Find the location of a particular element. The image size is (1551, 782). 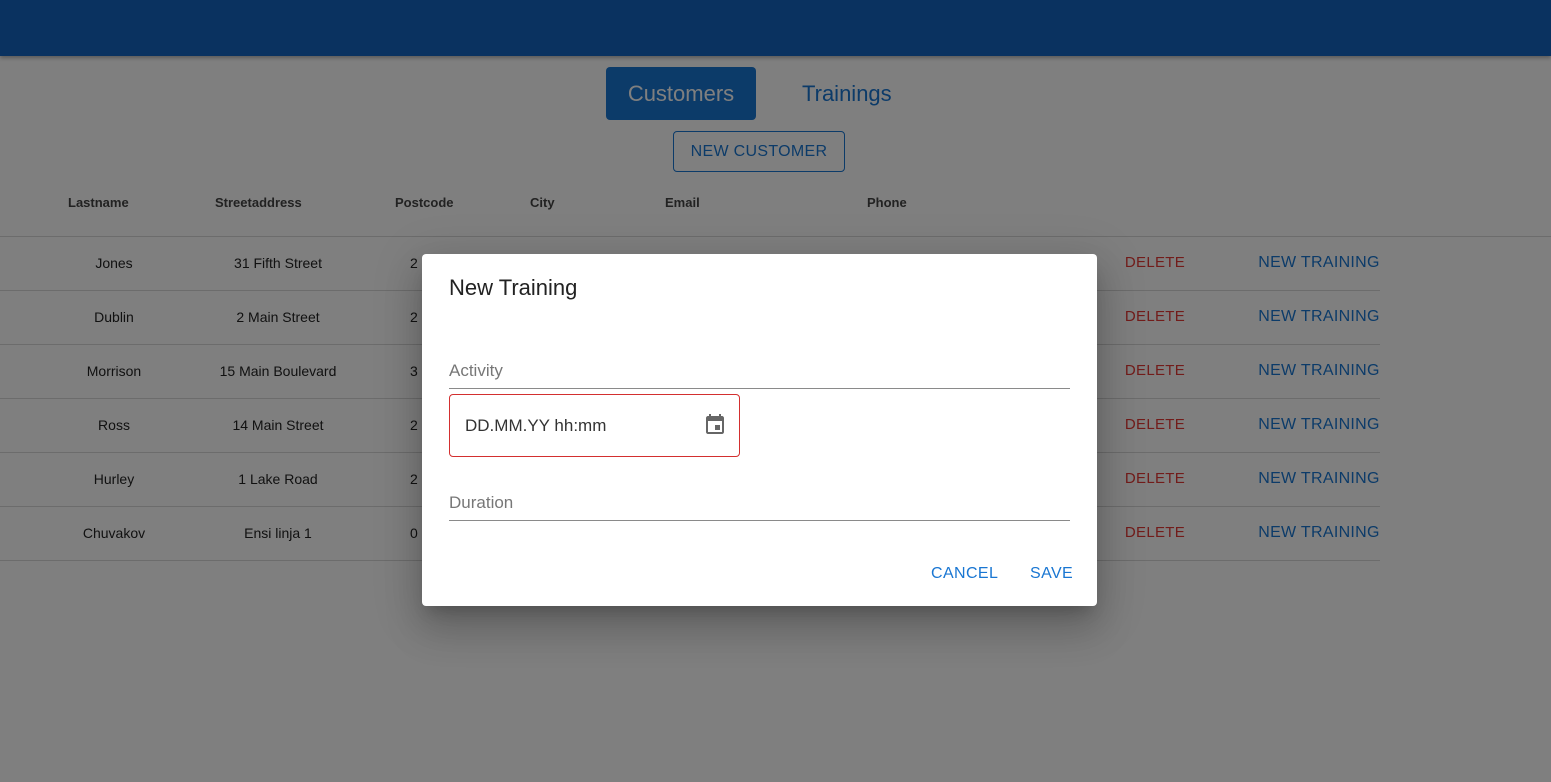

date-time-placeholder: DD.MM.YY hh:mm is located at coordinates (536, 425).